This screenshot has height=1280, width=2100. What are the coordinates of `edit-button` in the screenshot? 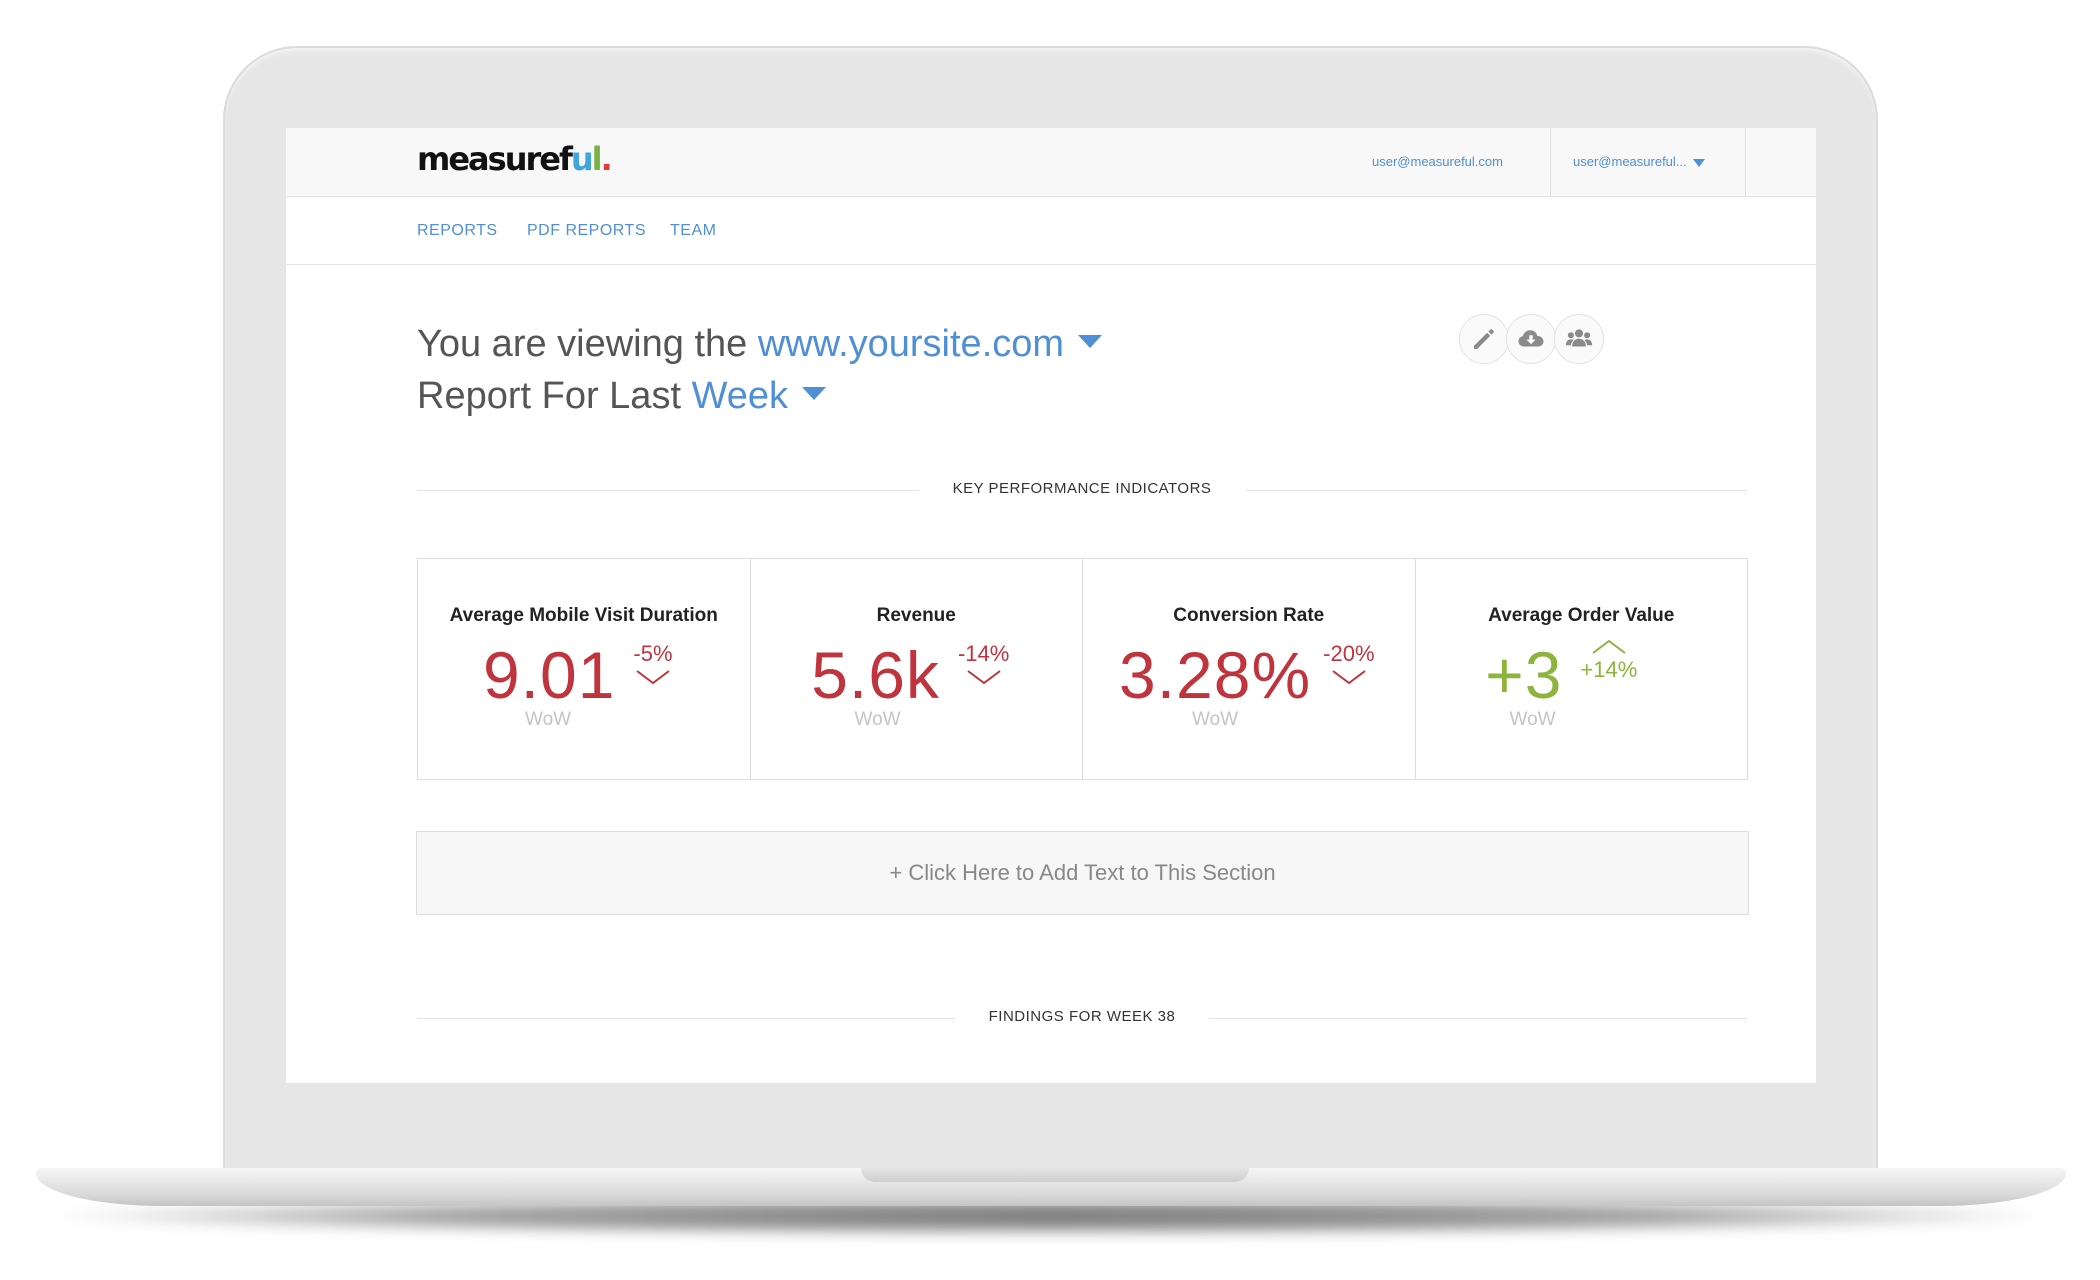 It's located at (1484, 339).